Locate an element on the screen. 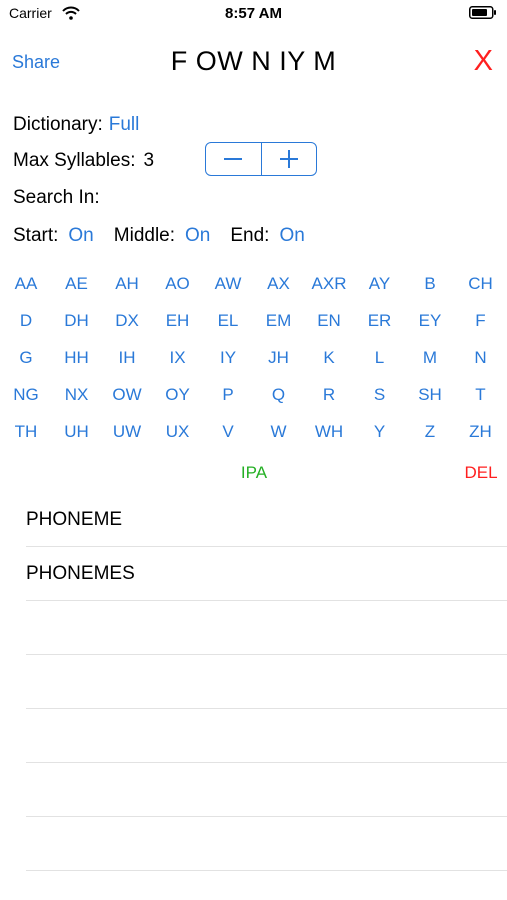  phoneme-key: Z is located at coordinates (430, 432).